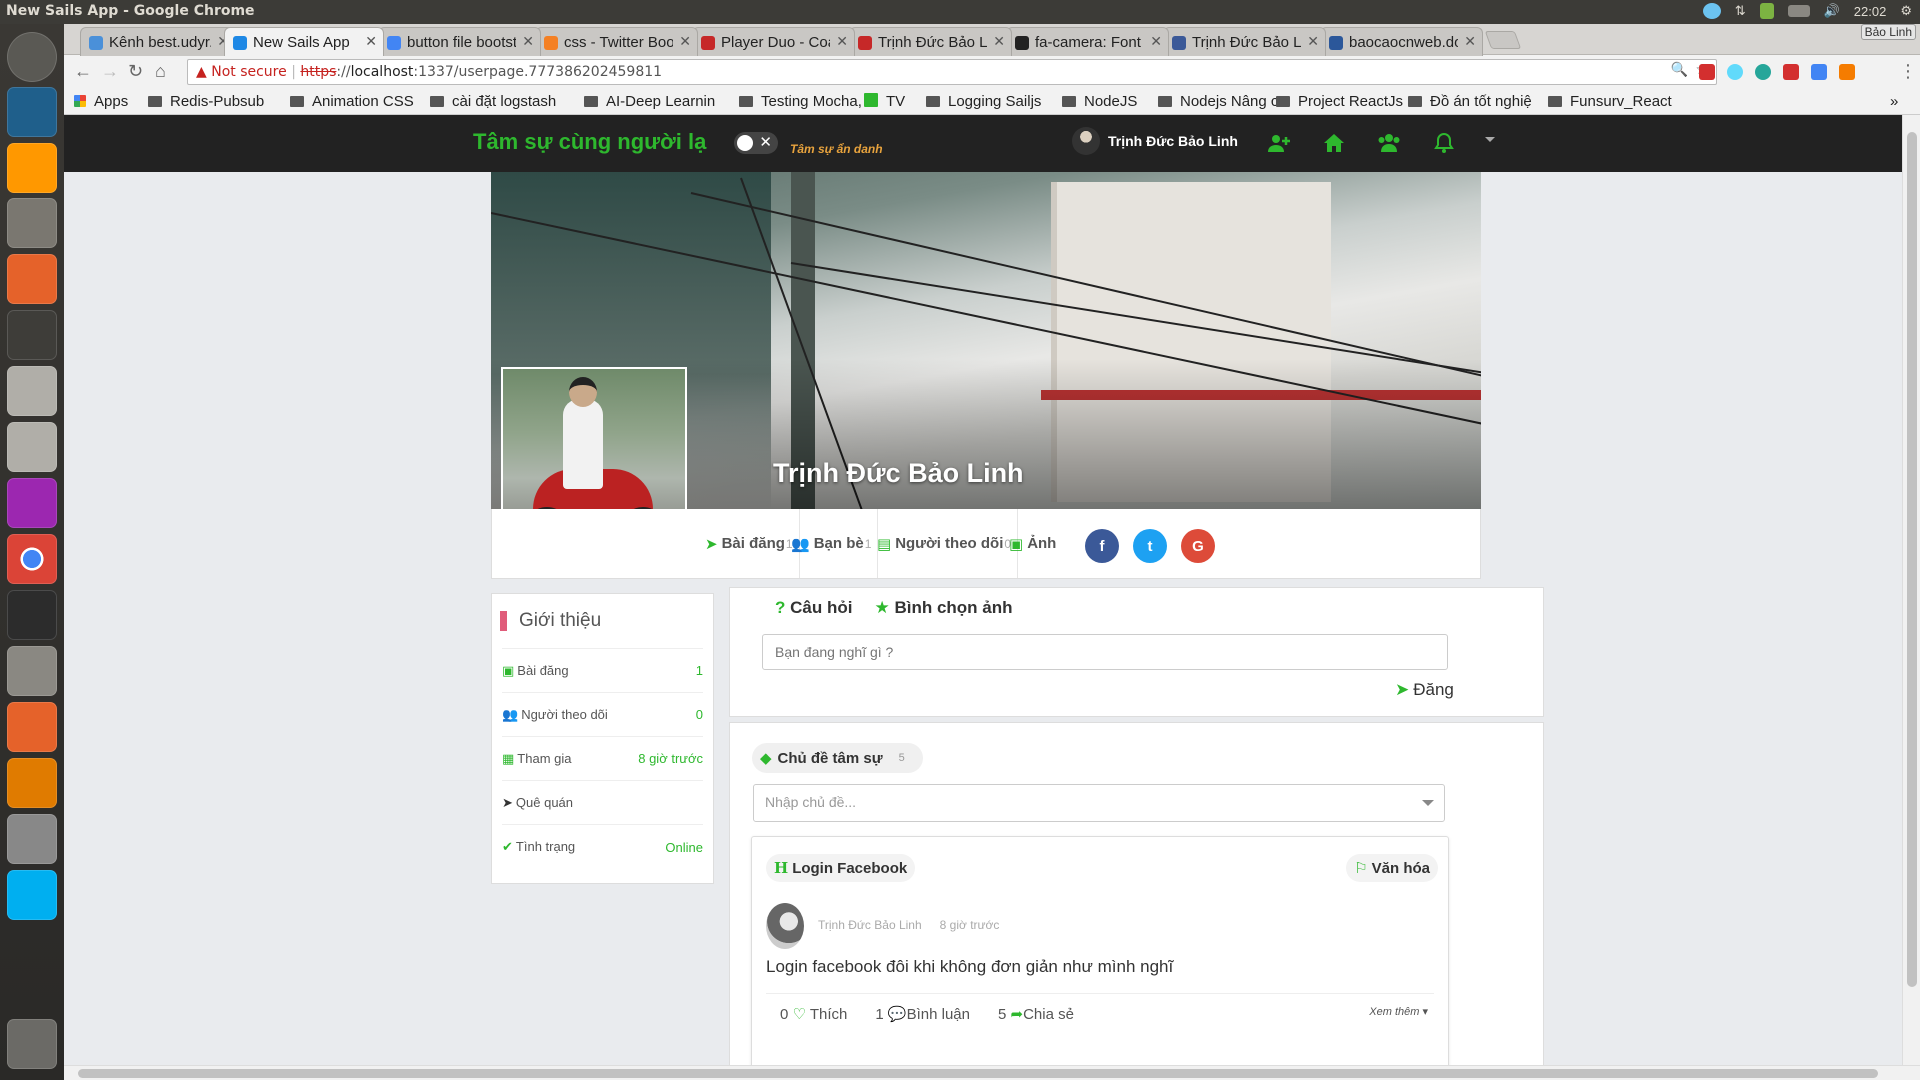 The height and width of the screenshot is (1080, 1920). Describe the element at coordinates (1036, 1014) in the screenshot. I see `share-button: 5 ➦Chia sẻ` at that location.